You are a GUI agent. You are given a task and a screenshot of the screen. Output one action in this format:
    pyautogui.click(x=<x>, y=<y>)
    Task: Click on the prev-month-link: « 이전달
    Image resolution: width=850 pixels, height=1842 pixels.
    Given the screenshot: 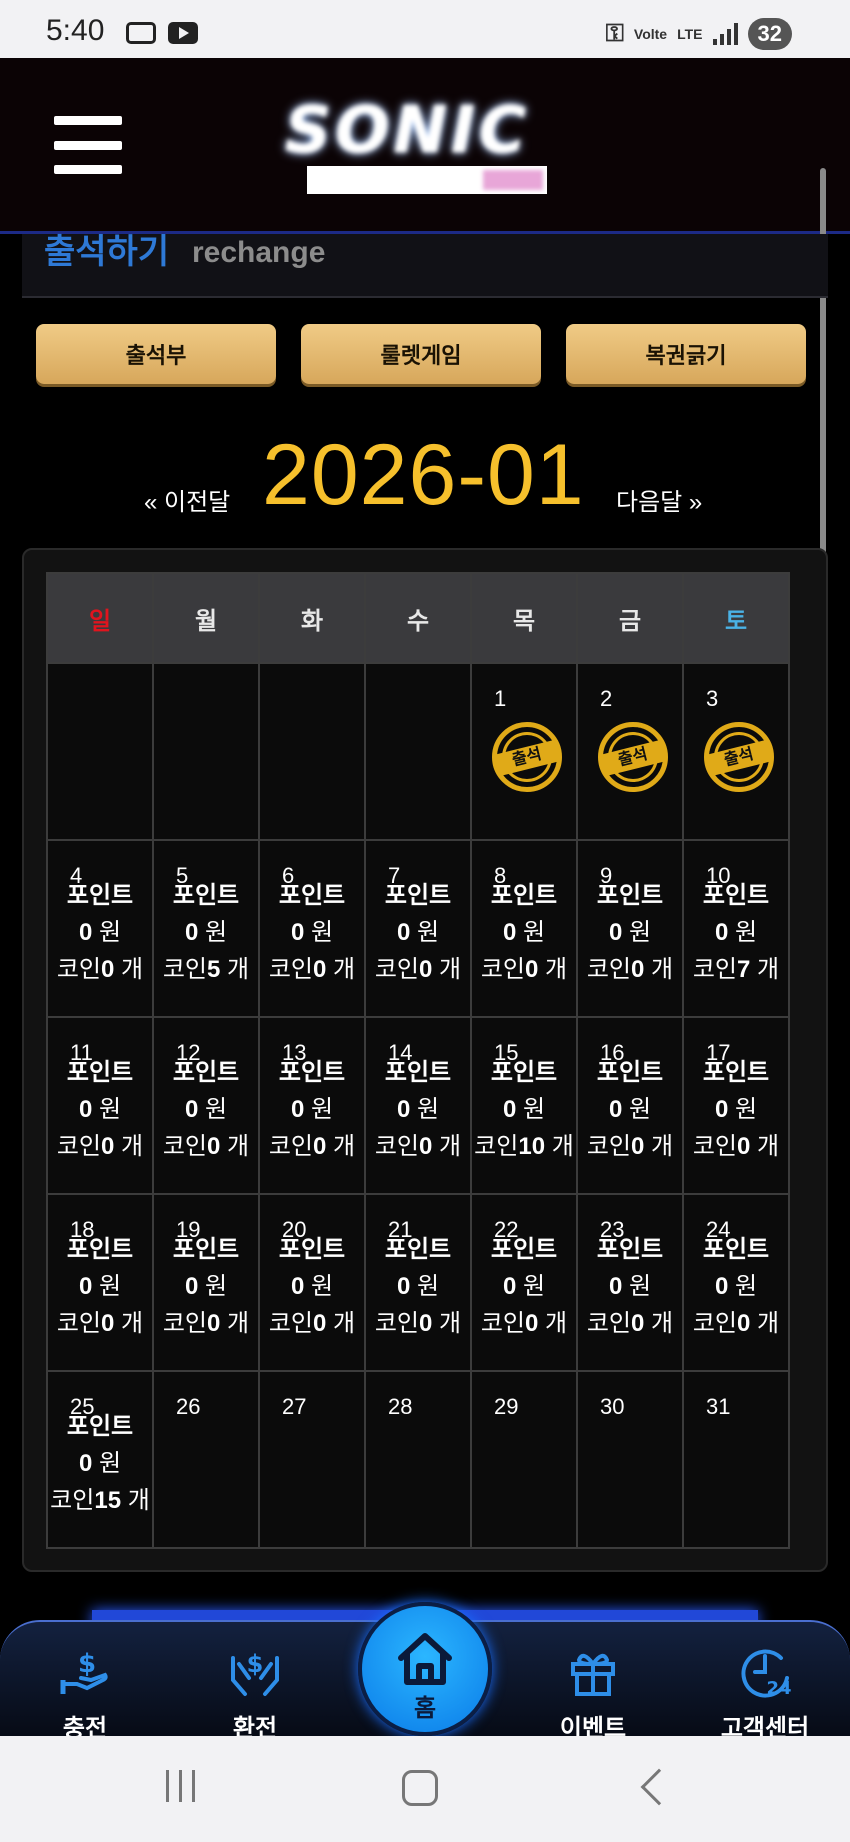 What is the action you would take?
    pyautogui.click(x=187, y=499)
    